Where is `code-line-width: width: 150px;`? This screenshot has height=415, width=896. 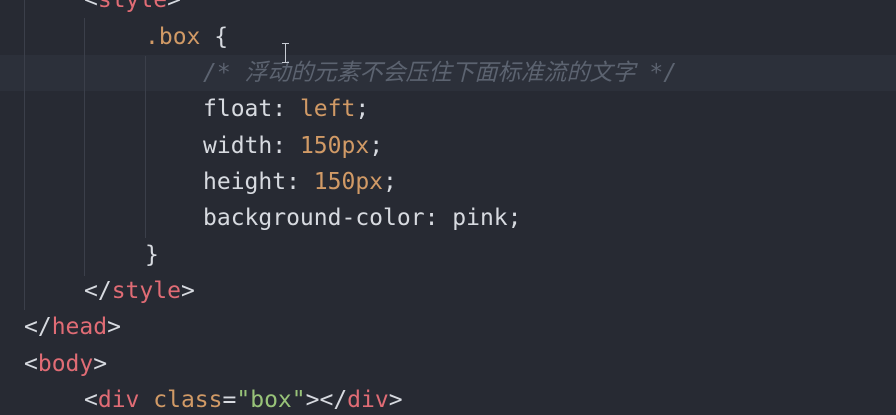 code-line-width: width: 150px; is located at coordinates (293, 146).